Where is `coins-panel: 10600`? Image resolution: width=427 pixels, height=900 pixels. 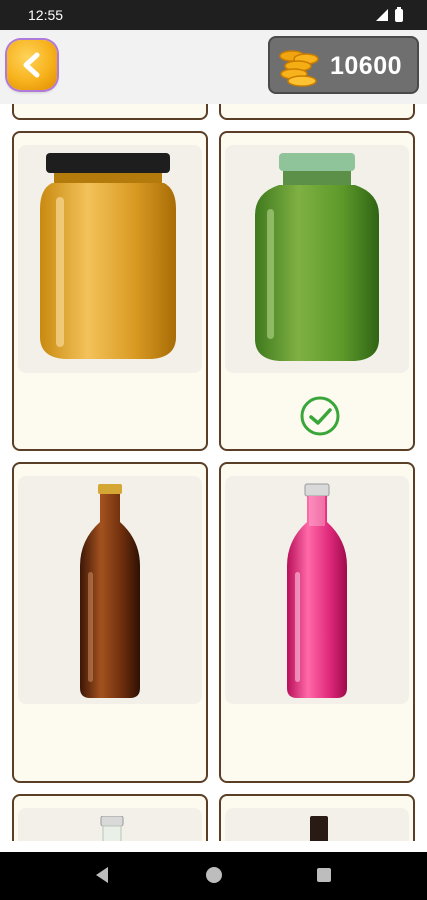
coins-panel: 10600 is located at coordinates (343, 65).